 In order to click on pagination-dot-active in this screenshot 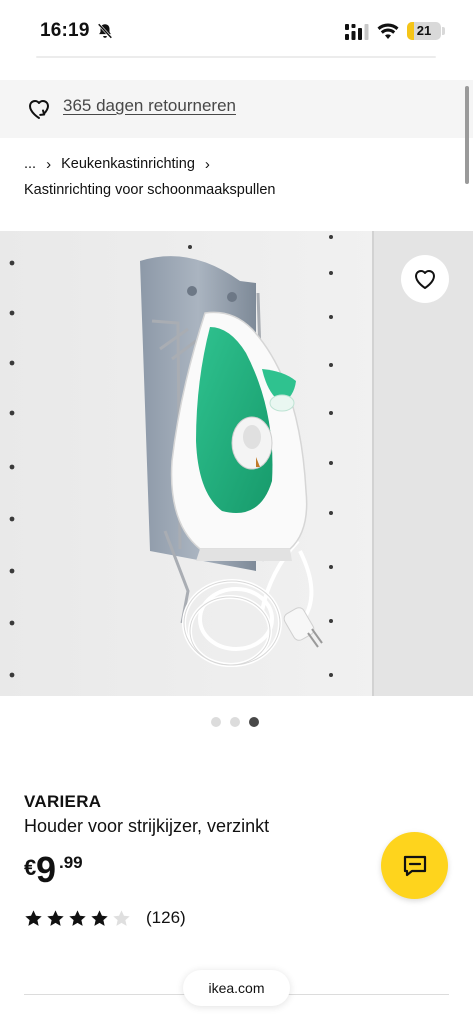, I will do `click(254, 722)`.